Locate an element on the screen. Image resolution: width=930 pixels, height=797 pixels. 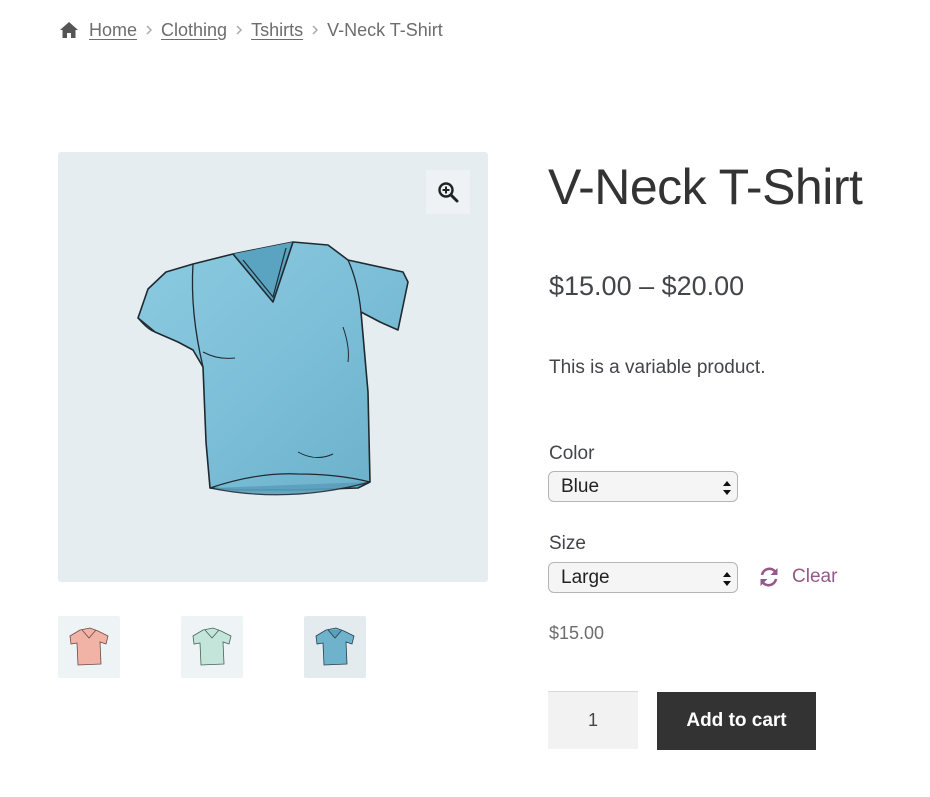
breadcrumb-link-tshirts: Tshirts is located at coordinates (277, 30).